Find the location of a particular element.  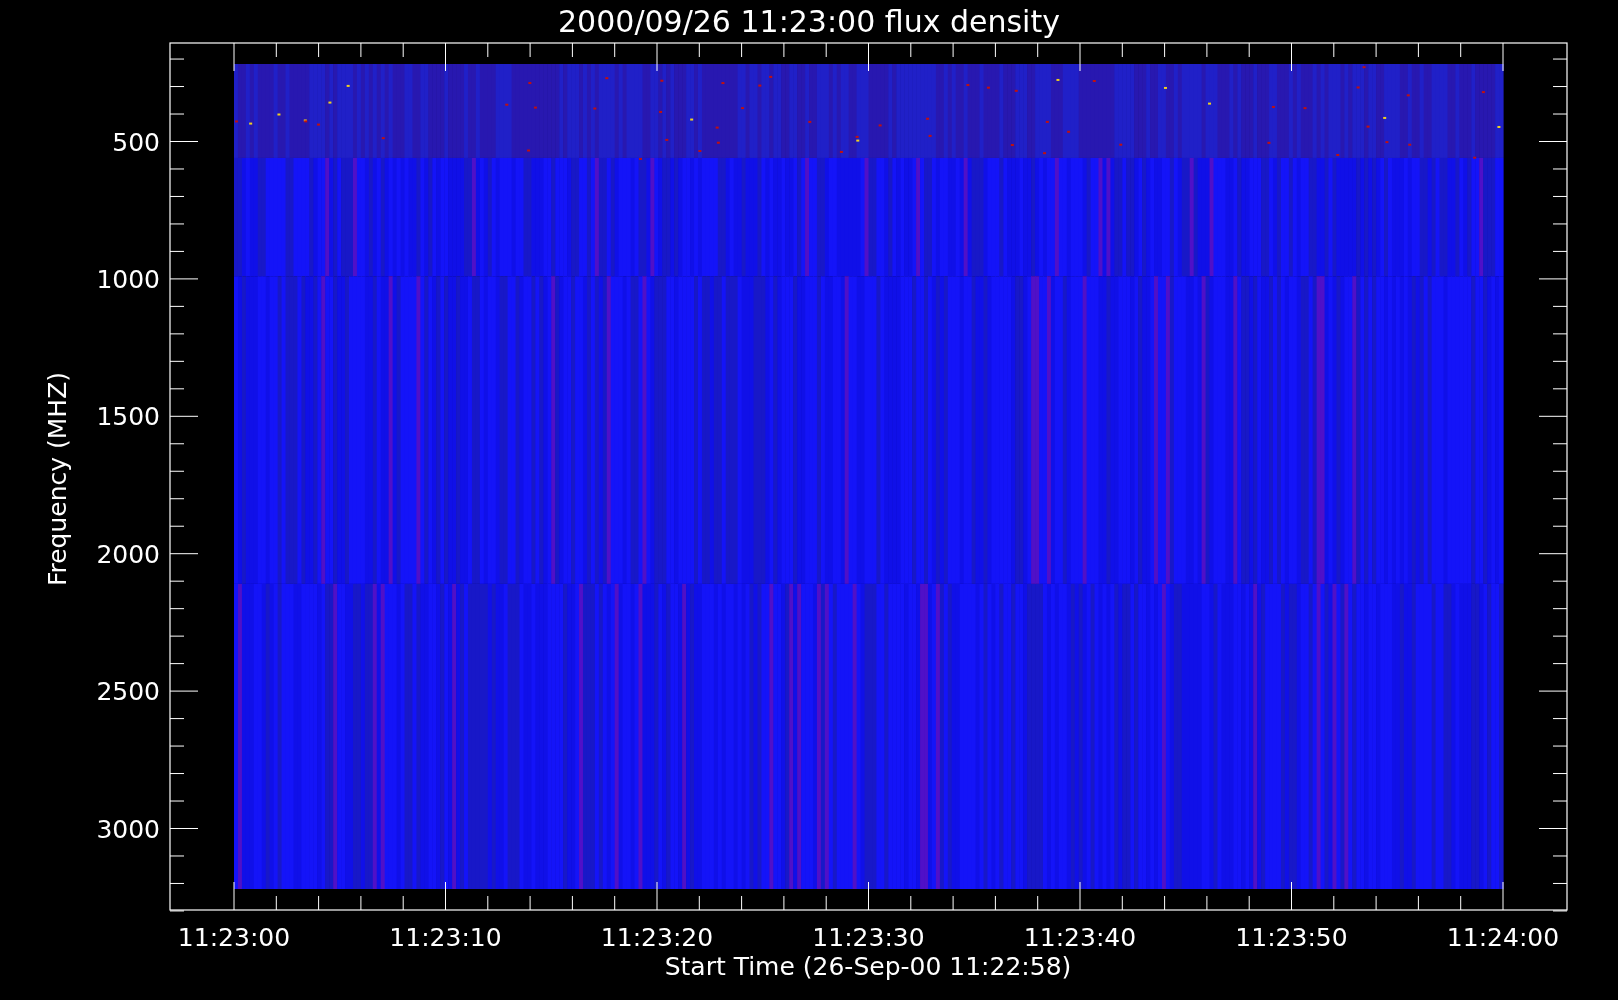

x-tick-label: 11:23:40 is located at coordinates (1080, 937).